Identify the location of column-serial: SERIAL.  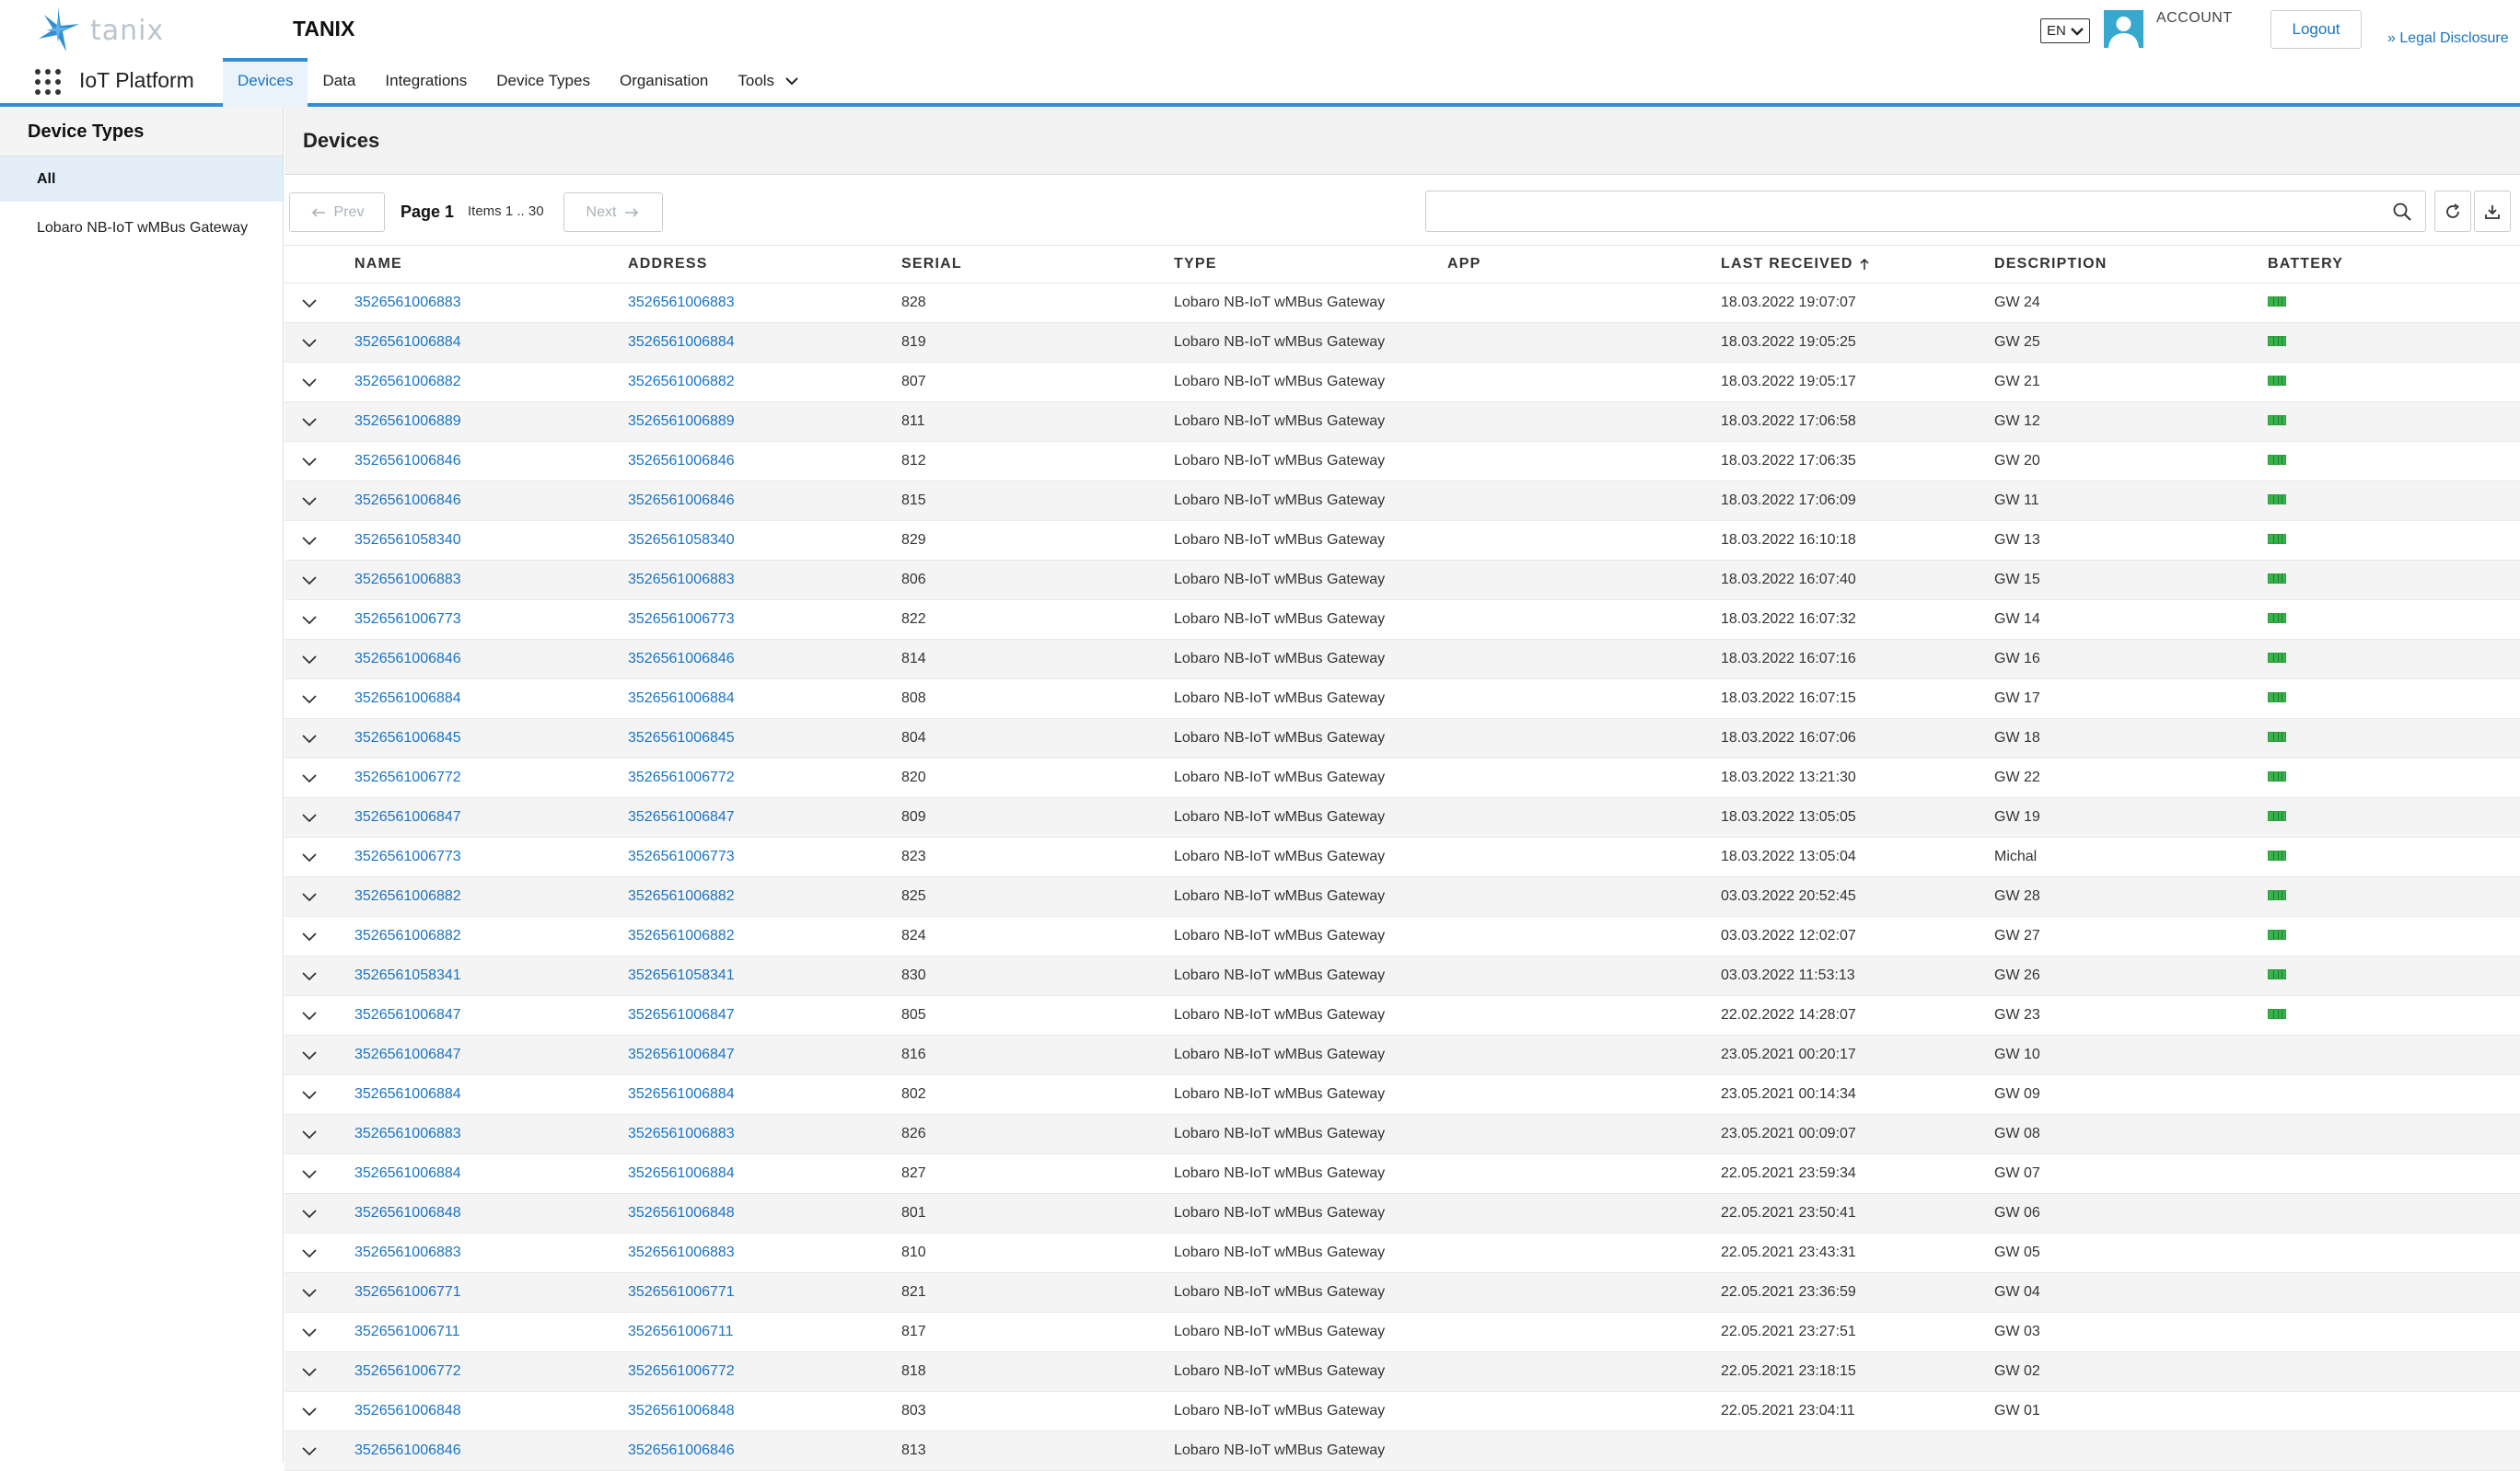
(931, 264).